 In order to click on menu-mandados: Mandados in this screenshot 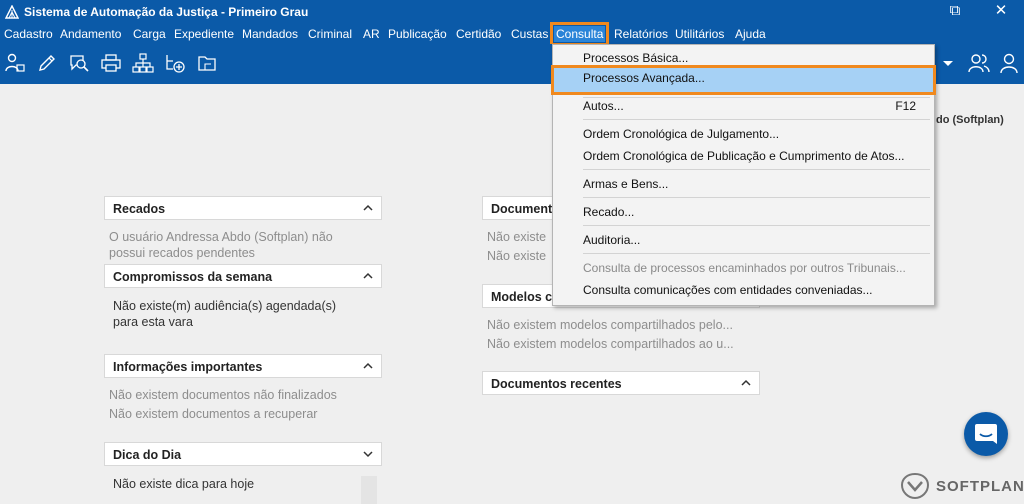, I will do `click(270, 34)`.